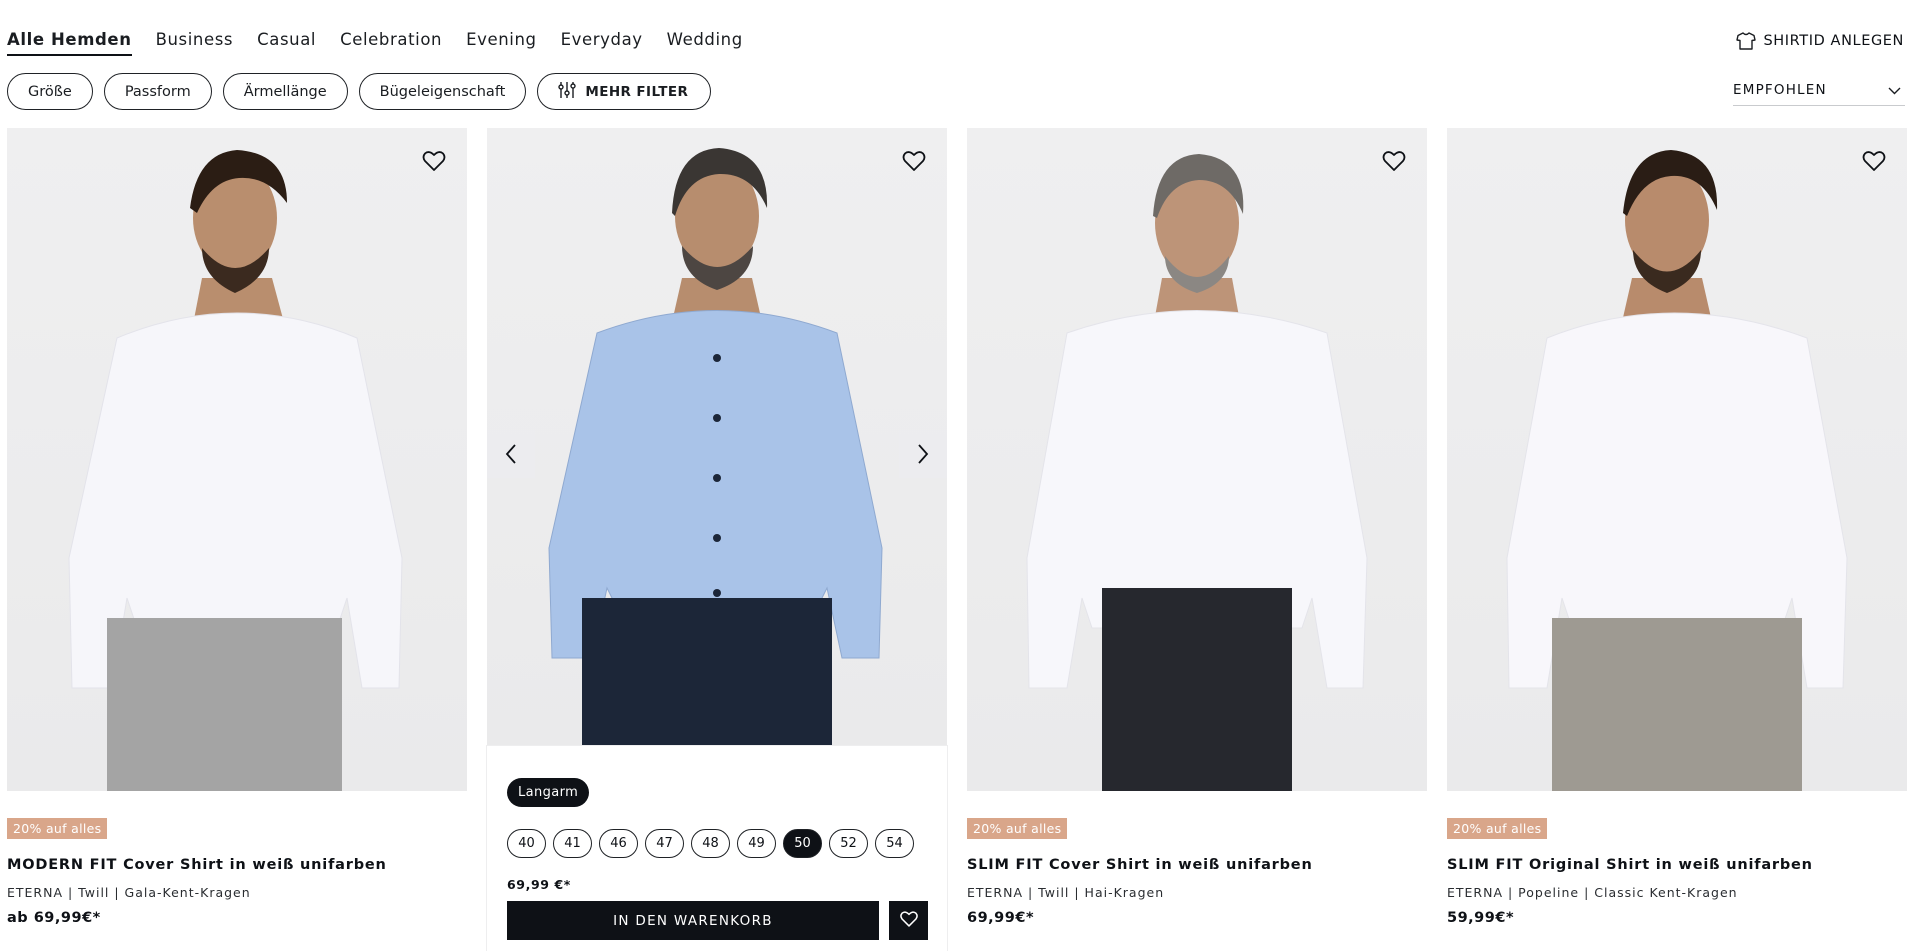 The width and height of the screenshot is (1914, 951). I want to click on more-filters-label: MEHR FILTER, so click(637, 91).